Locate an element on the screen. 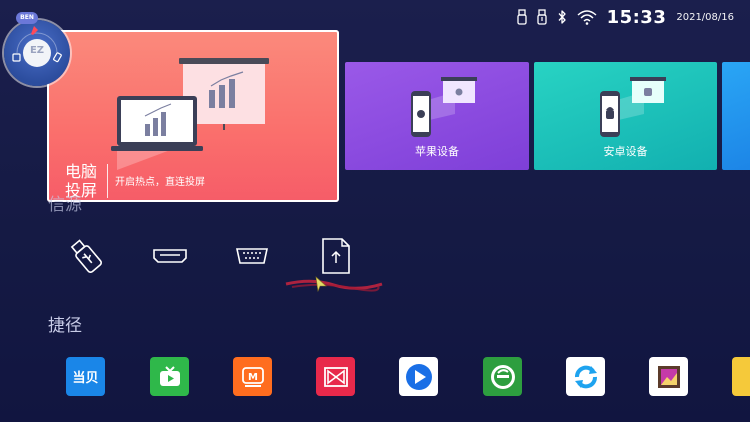 The width and height of the screenshot is (750, 422). e-logo-icon is located at coordinates (502, 376).